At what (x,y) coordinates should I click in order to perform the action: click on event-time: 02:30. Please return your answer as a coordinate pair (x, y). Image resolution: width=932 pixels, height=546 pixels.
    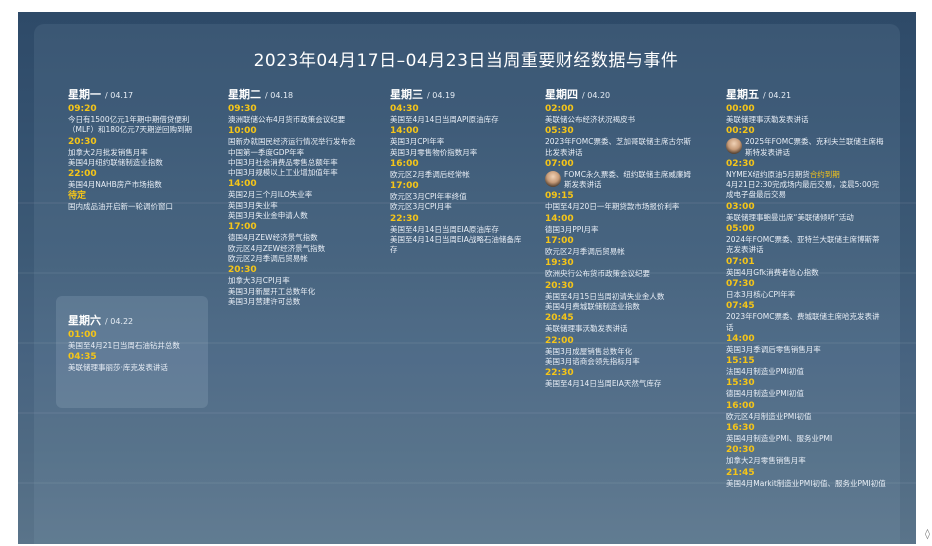
    Looking at the image, I should click on (740, 163).